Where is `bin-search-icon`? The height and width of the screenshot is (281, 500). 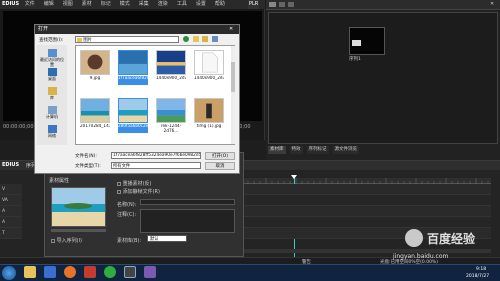 bin-search-icon is located at coordinates (291, 4).